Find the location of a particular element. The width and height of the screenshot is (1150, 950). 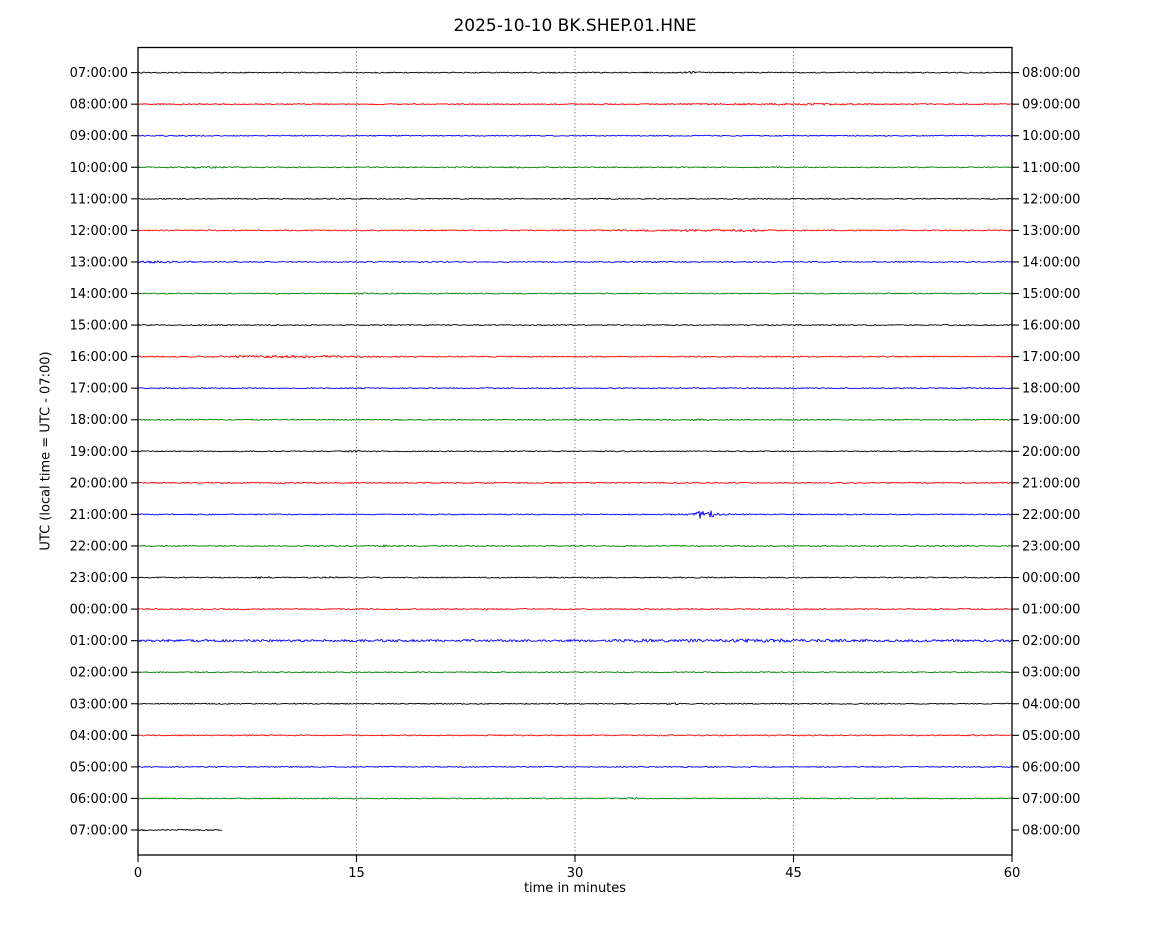

left-time-tick-label: 21:00:00 is located at coordinates (99, 515).